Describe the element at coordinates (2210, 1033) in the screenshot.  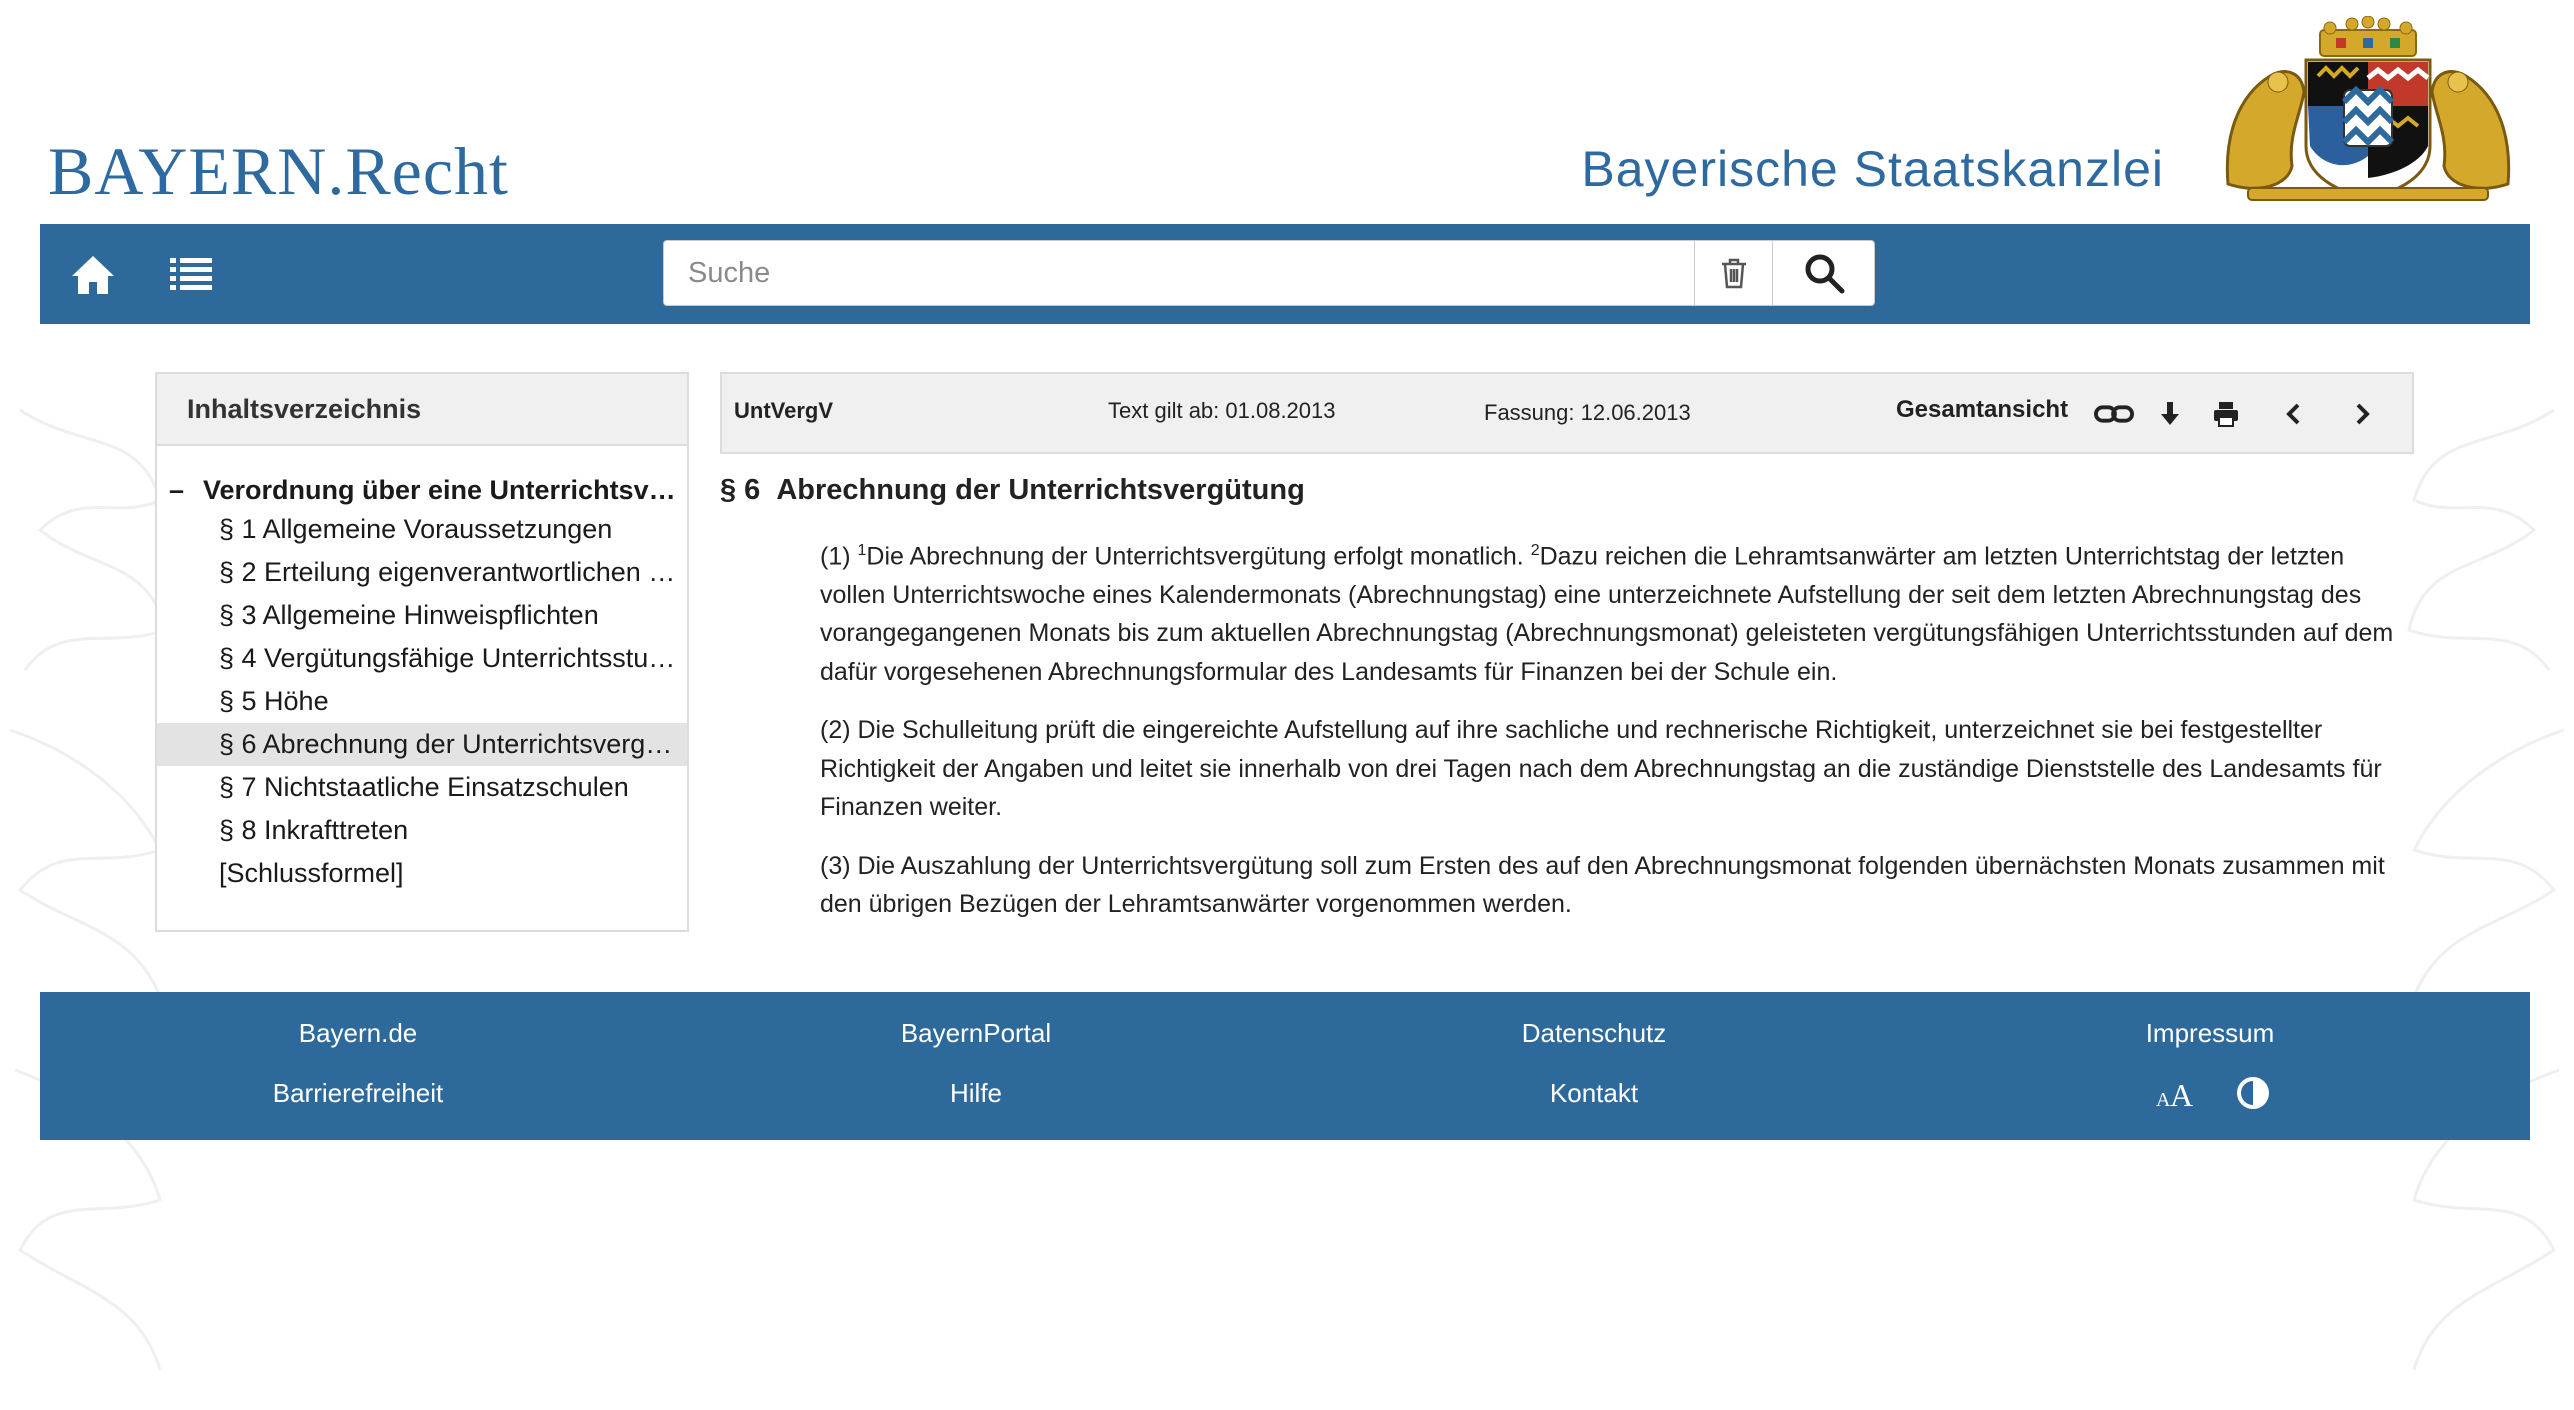
I see `footer-link-impressum: Impressum` at that location.